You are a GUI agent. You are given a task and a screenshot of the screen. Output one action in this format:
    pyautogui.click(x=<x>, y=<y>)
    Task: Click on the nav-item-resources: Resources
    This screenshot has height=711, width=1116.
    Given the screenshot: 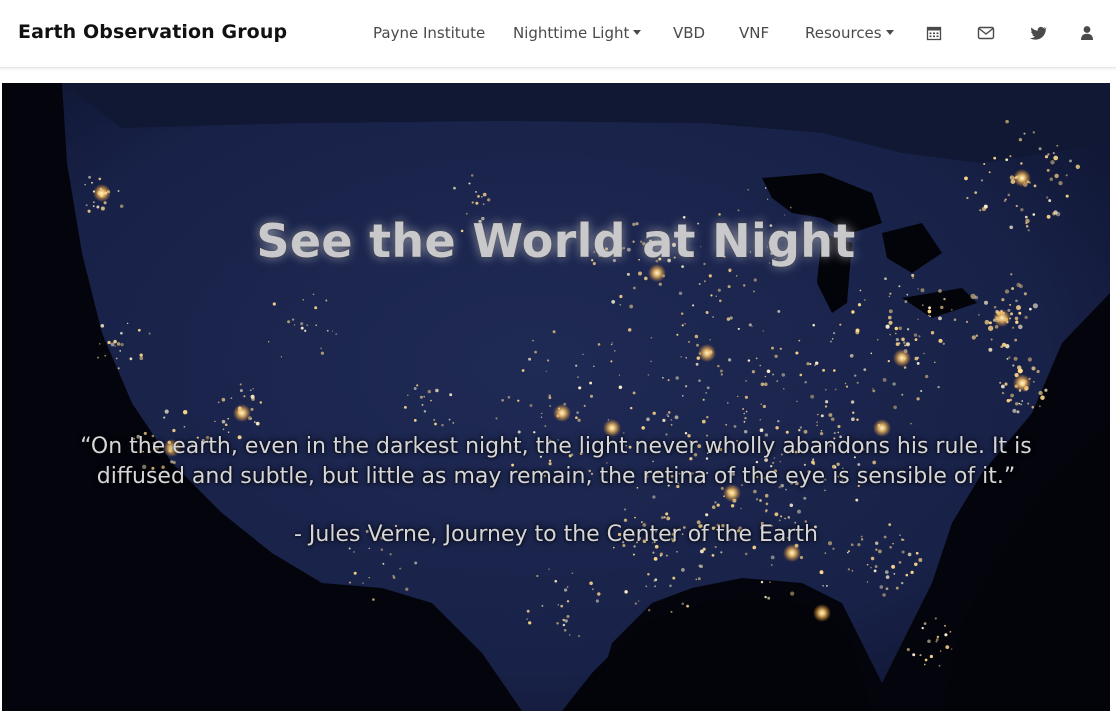 What is the action you would take?
    pyautogui.click(x=849, y=33)
    